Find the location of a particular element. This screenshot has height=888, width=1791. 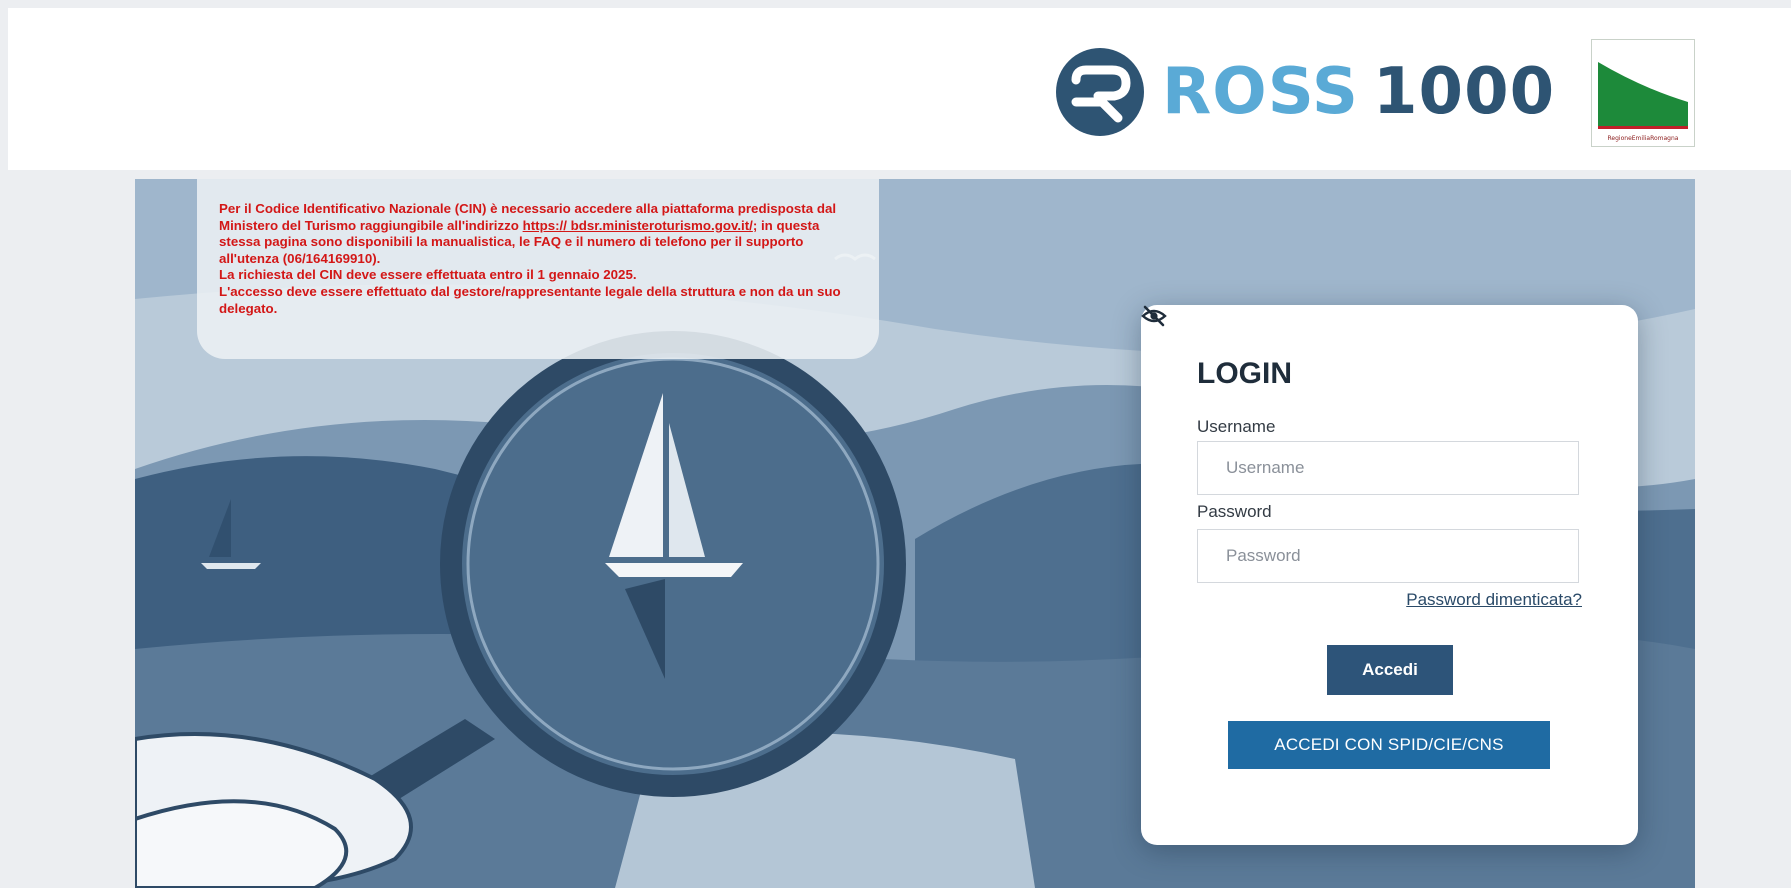

ross-logo-icon is located at coordinates (1100, 92).